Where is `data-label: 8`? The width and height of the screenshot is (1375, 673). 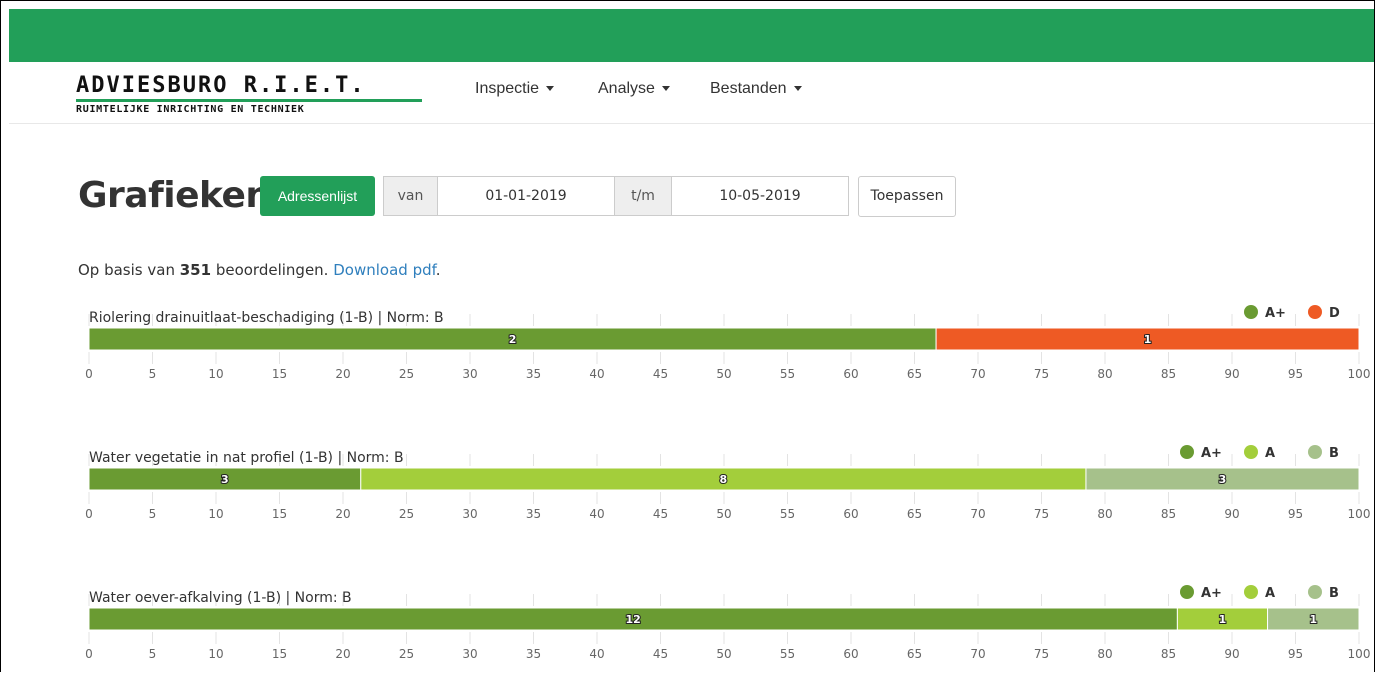 data-label: 8 is located at coordinates (724, 479).